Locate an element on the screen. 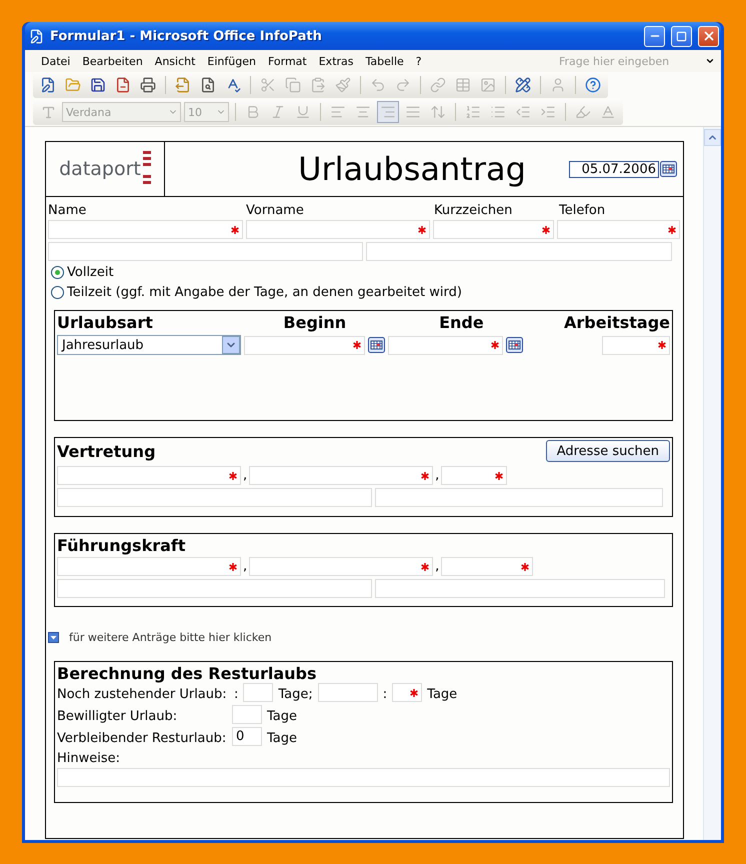 The height and width of the screenshot is (864, 746). field-label: Name is located at coordinates (68, 210).